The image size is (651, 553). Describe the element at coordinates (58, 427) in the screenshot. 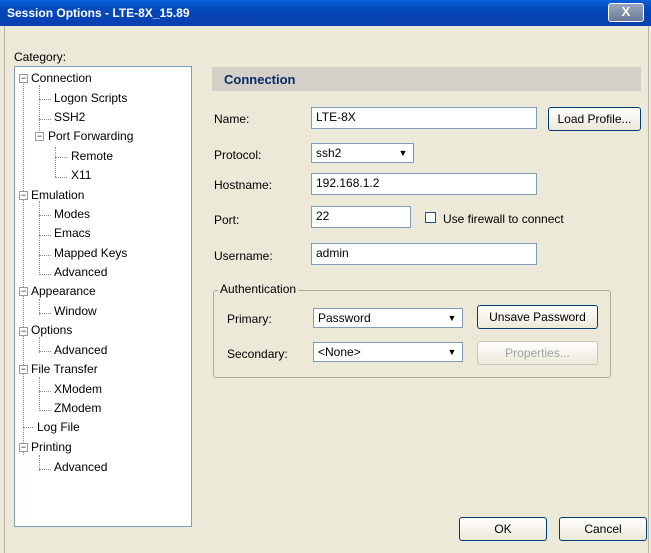

I see `tree-item-log-file: Log File` at that location.